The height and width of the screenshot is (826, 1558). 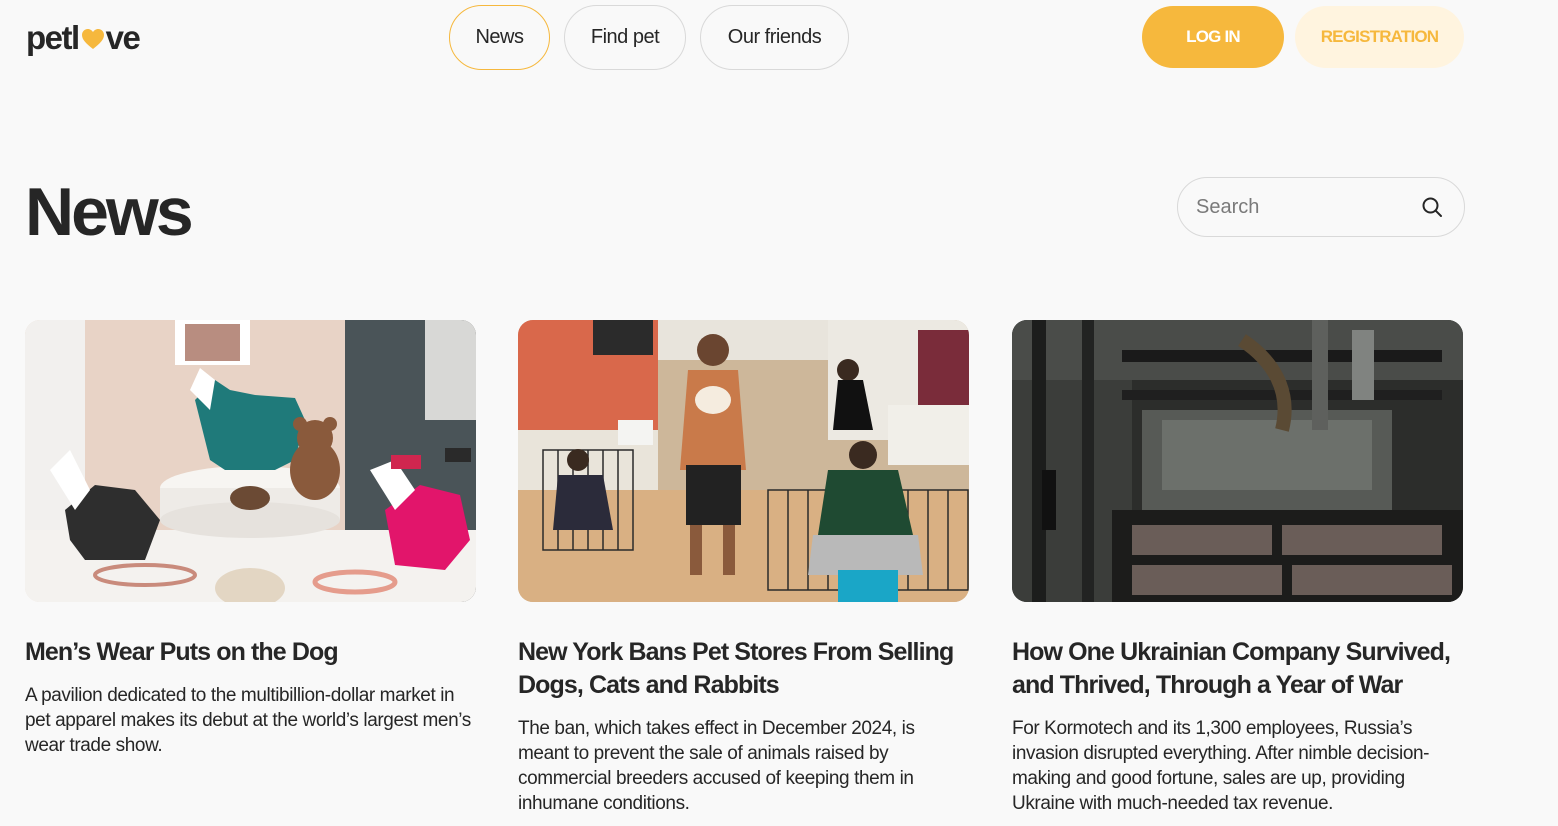 What do you see at coordinates (53, 37) in the screenshot?
I see `logo-text-prefix: petl` at bounding box center [53, 37].